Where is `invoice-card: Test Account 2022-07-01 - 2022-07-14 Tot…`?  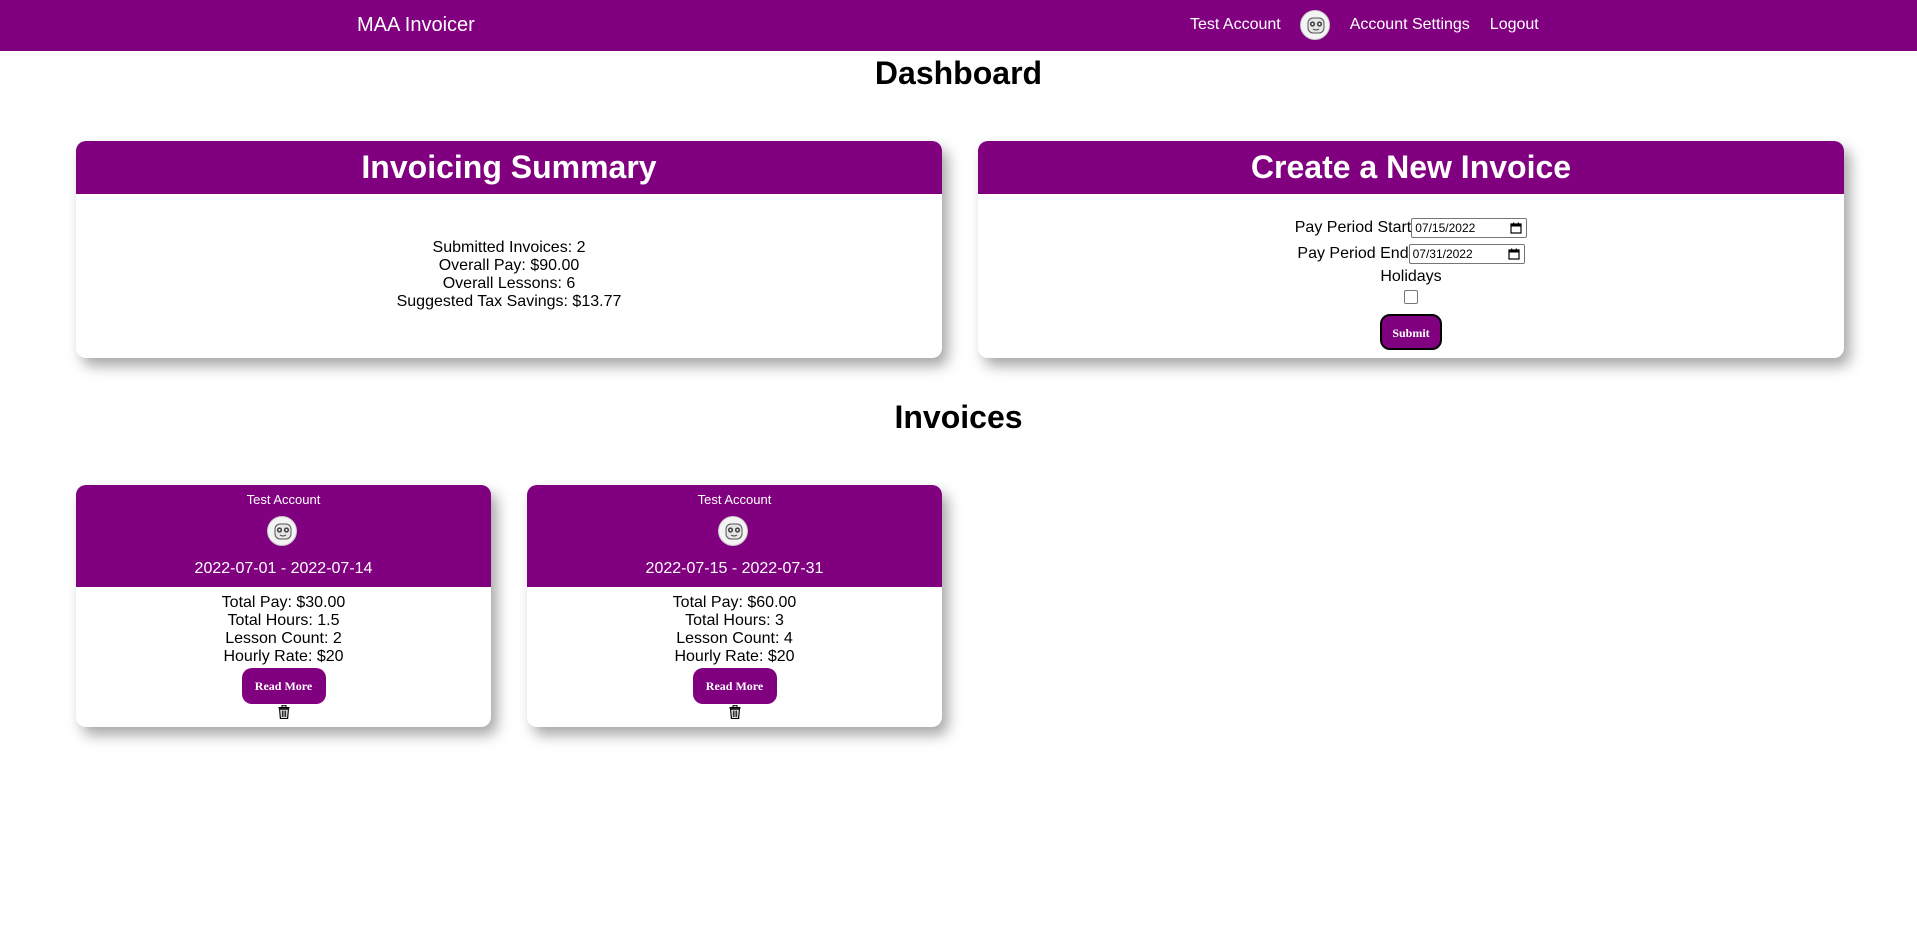 invoice-card: Test Account 2022-07-01 - 2022-07-14 Tot… is located at coordinates (283, 606).